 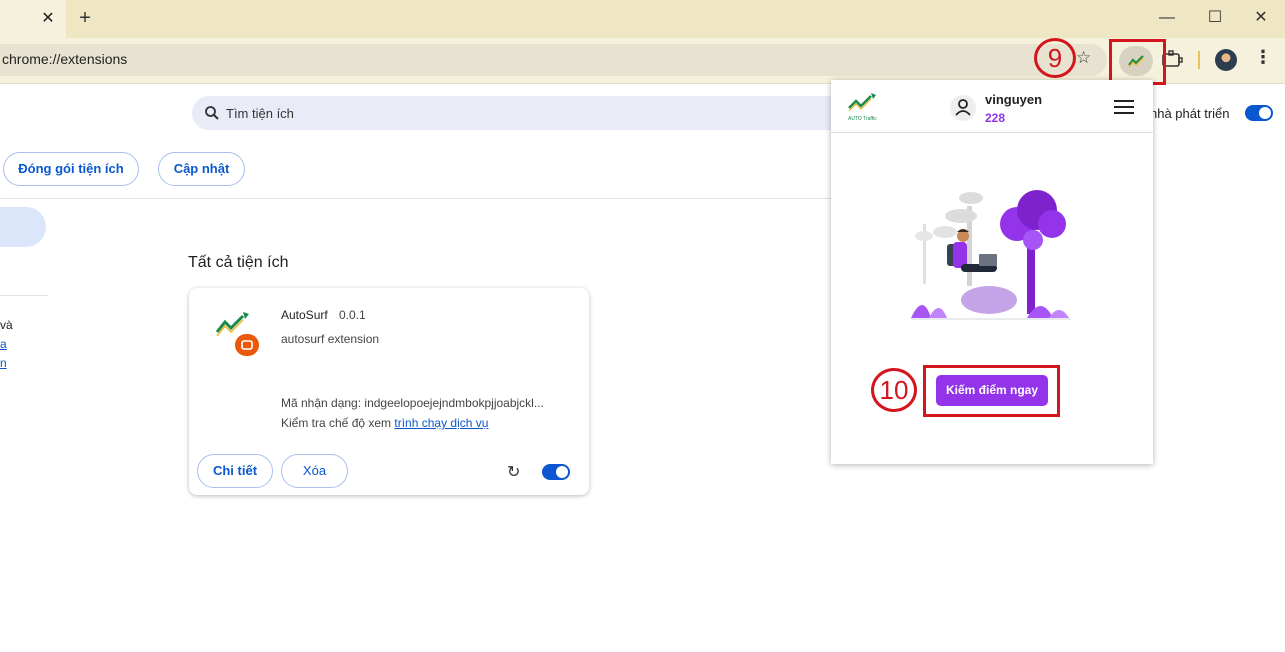 What do you see at coordinates (1190, 113) in the screenshot?
I see `developer-mode-label: nhà phát triển` at bounding box center [1190, 113].